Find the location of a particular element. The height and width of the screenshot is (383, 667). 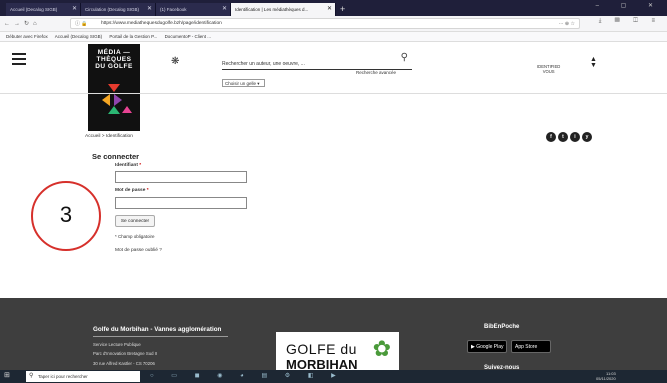

taskbar-search-placeholder: Taper ici pour rechercher is located at coordinates (63, 376).